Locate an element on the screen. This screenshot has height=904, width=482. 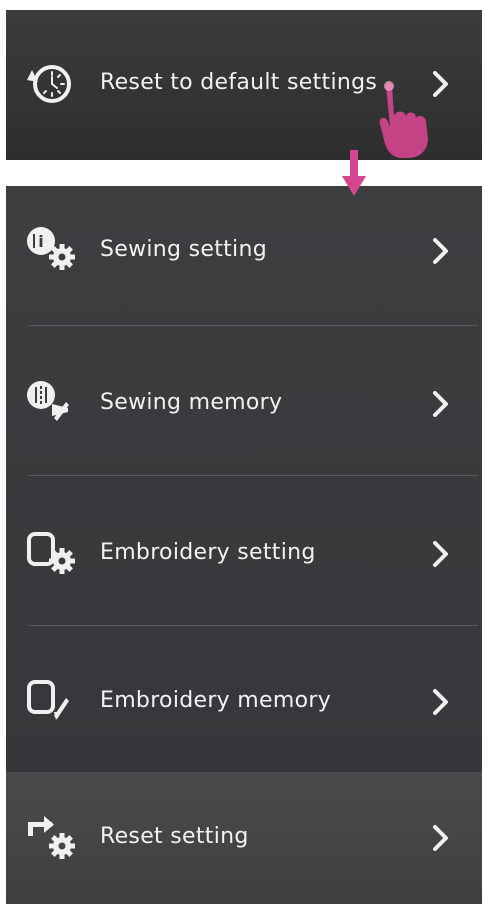
svg-text: i is located at coordinates (40, 241).